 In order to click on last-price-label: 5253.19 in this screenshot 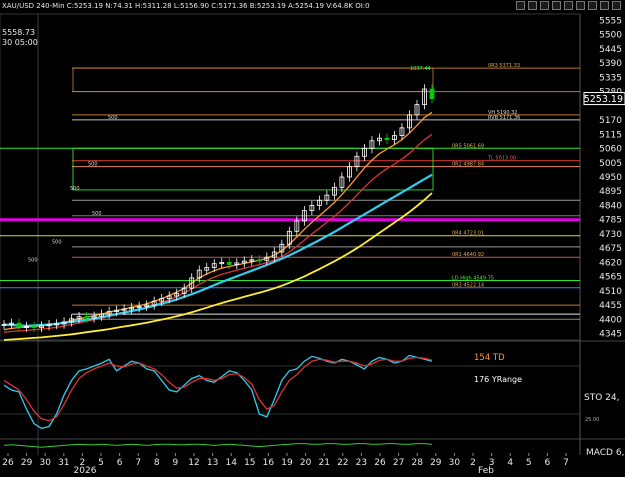, I will do `click(603, 99)`.